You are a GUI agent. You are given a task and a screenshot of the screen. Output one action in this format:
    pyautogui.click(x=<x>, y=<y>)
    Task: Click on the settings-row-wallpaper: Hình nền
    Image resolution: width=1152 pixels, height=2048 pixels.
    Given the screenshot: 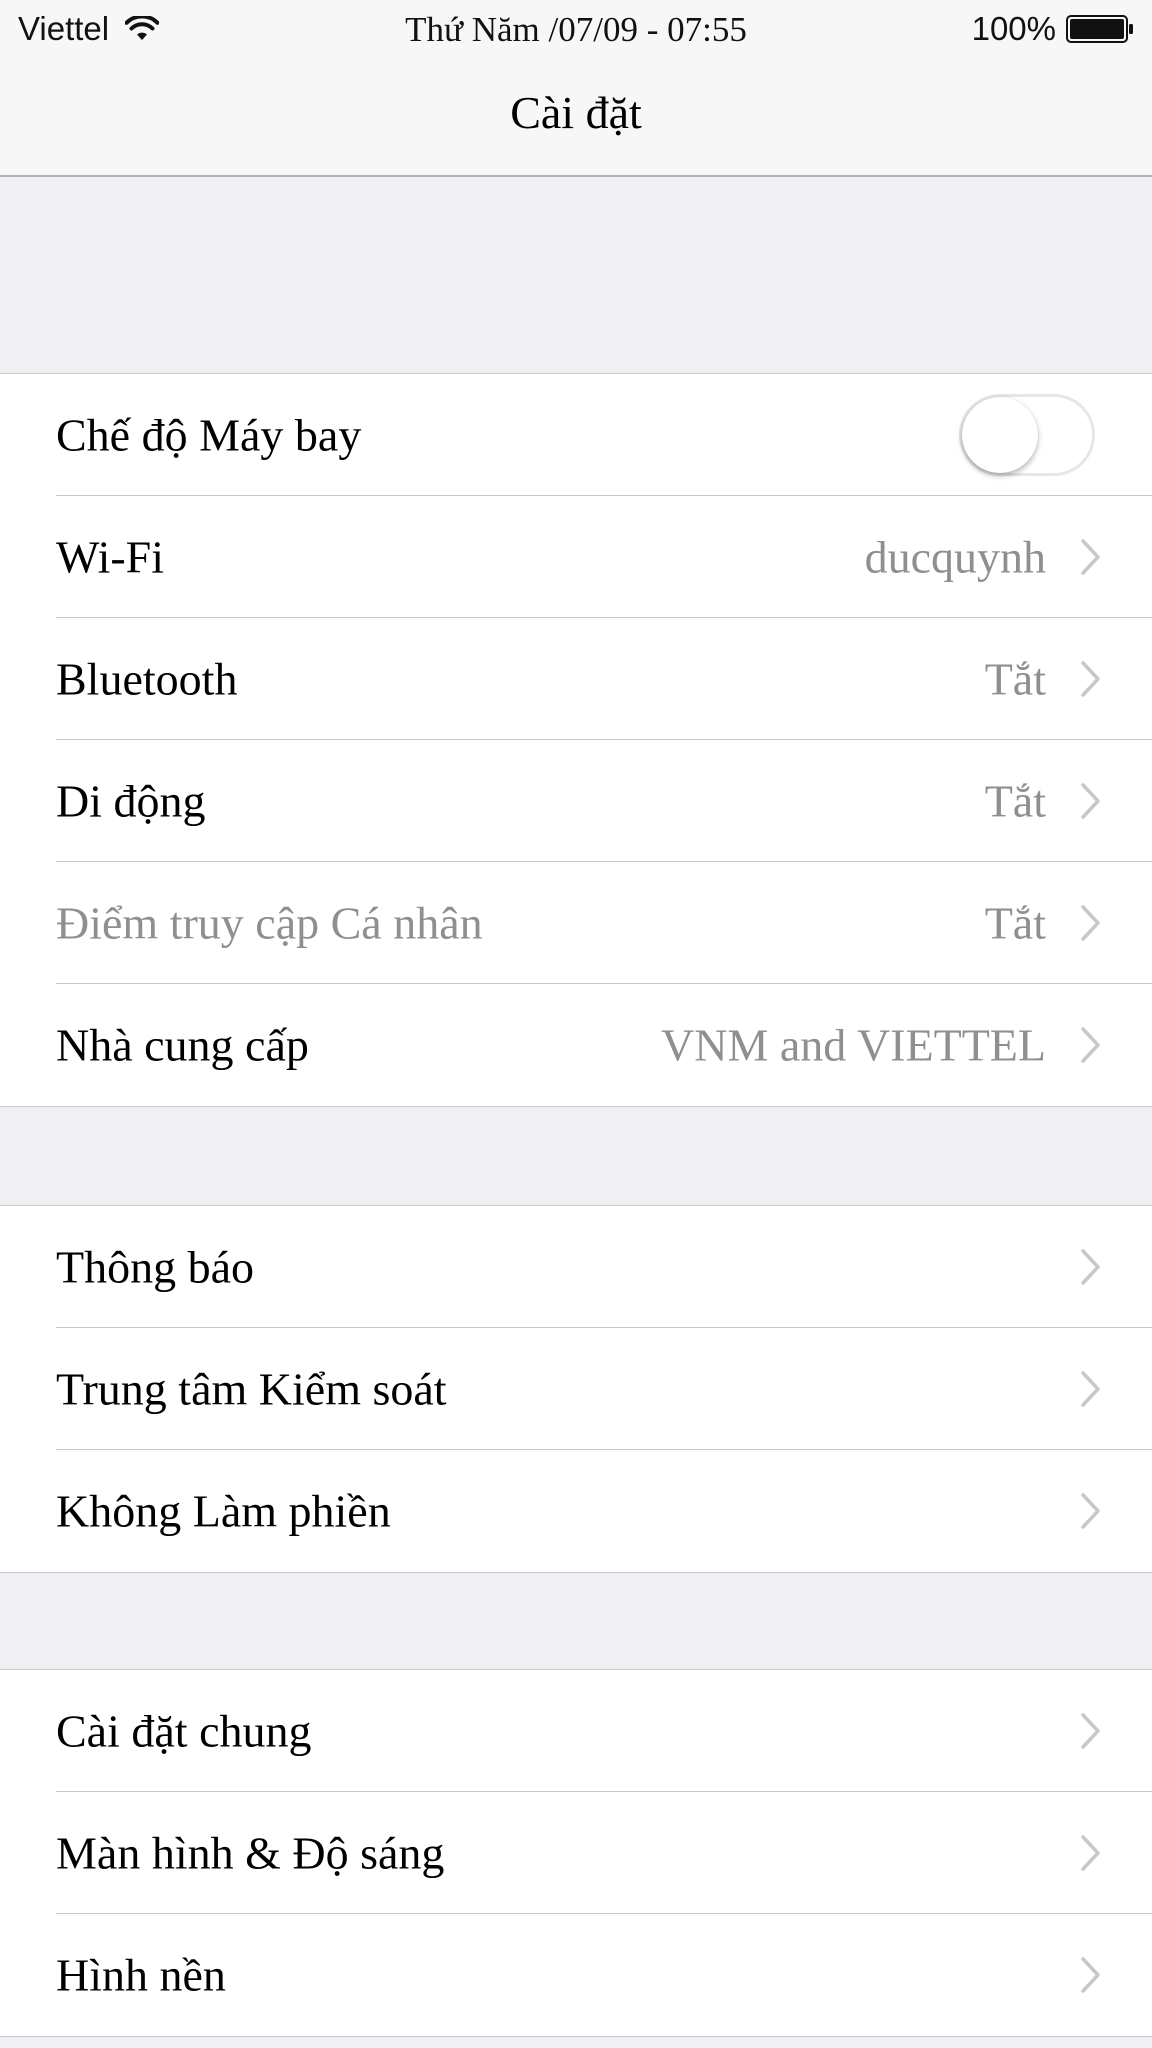 What is the action you would take?
    pyautogui.click(x=576, y=1975)
    